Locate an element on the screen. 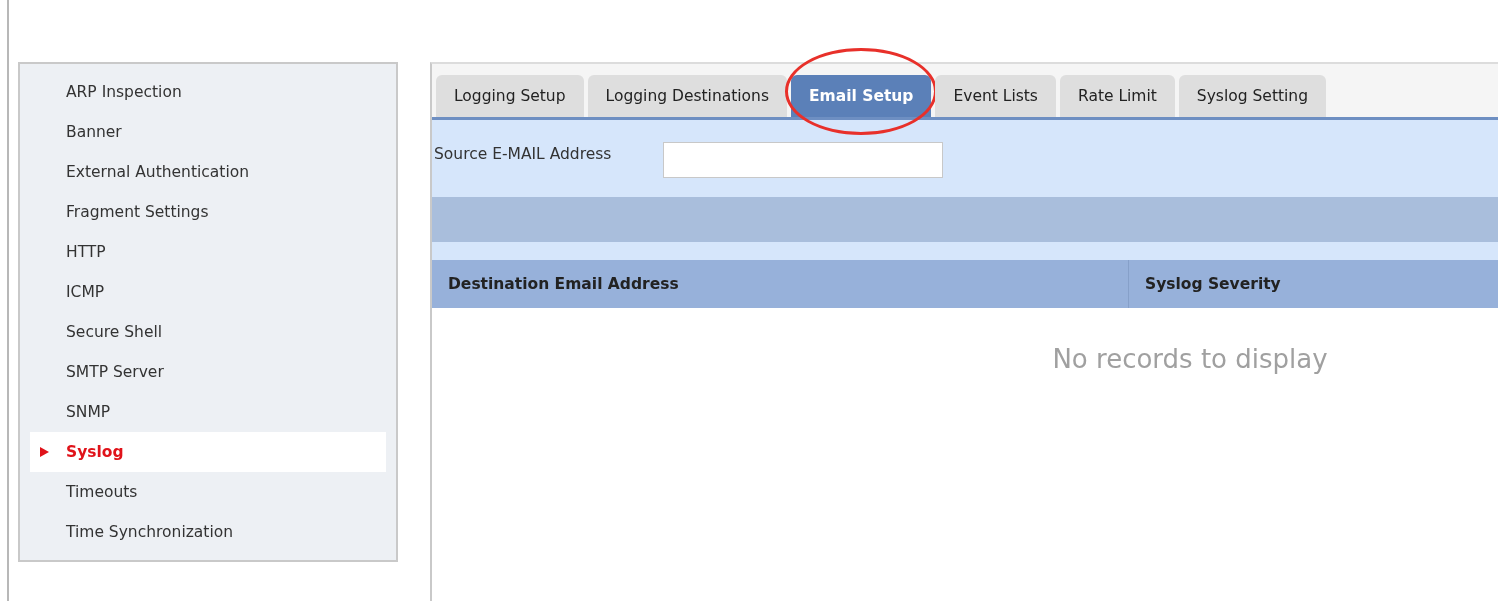  input-field is located at coordinates (803, 159).